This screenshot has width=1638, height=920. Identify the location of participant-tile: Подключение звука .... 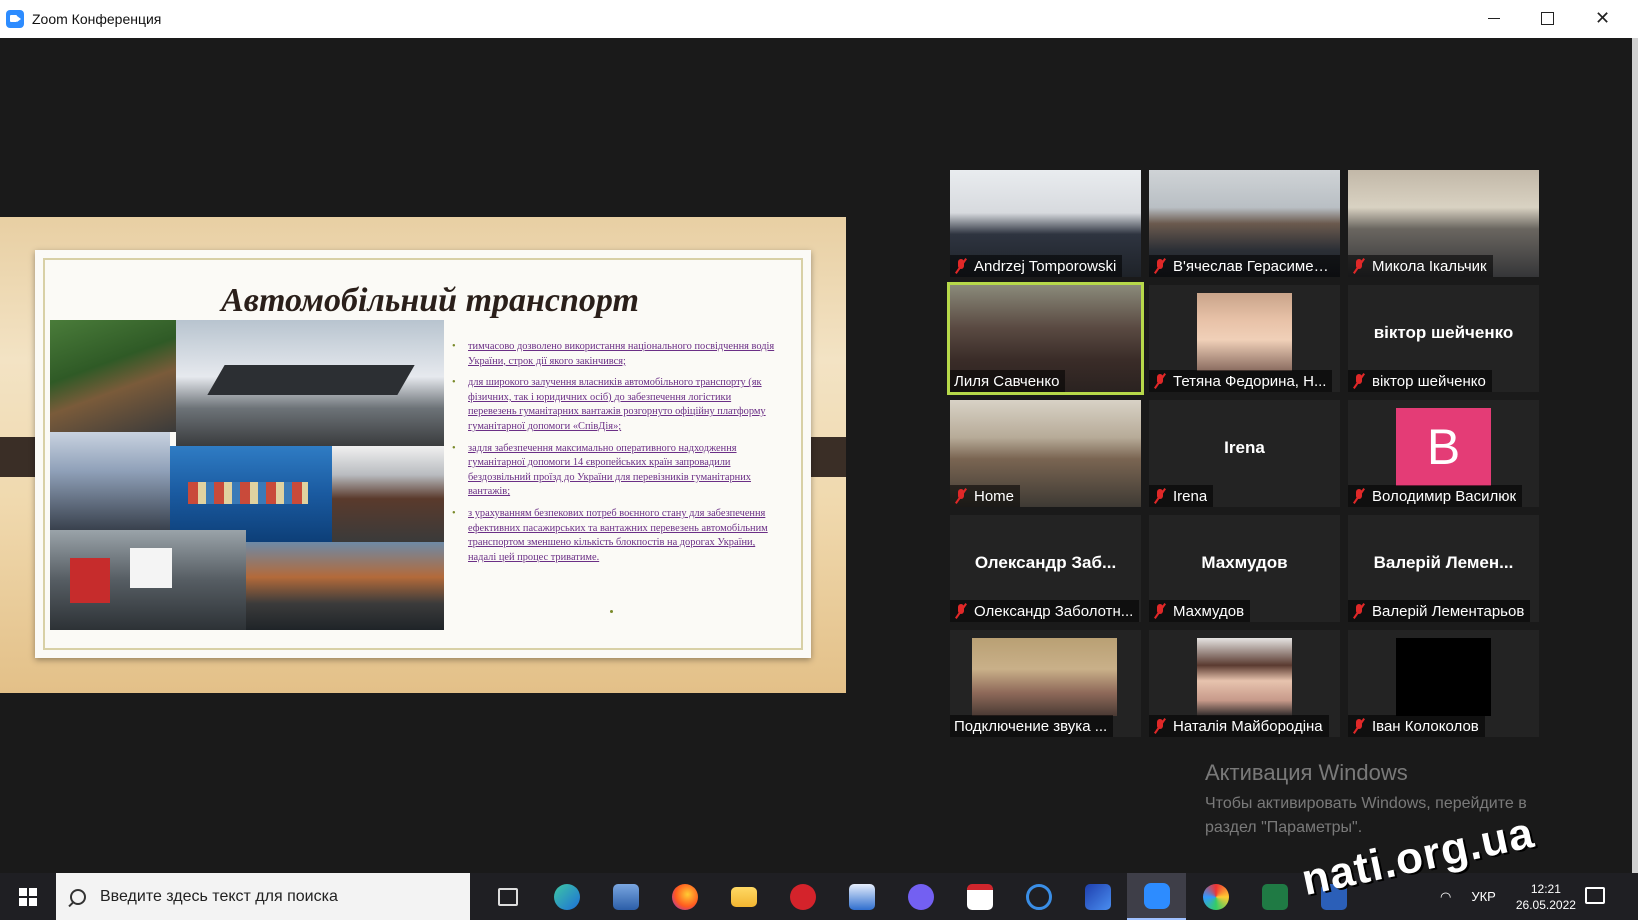
(1045, 683).